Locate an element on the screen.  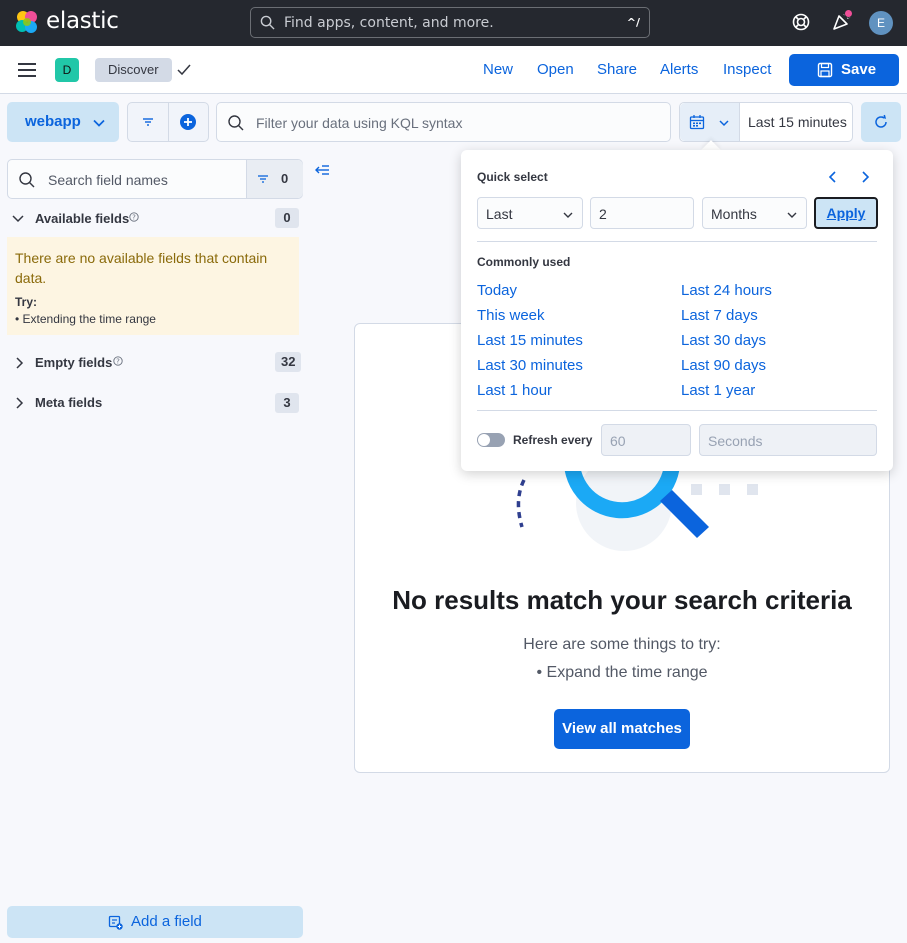
commonly-used-label: Commonly used is located at coordinates (524, 262).